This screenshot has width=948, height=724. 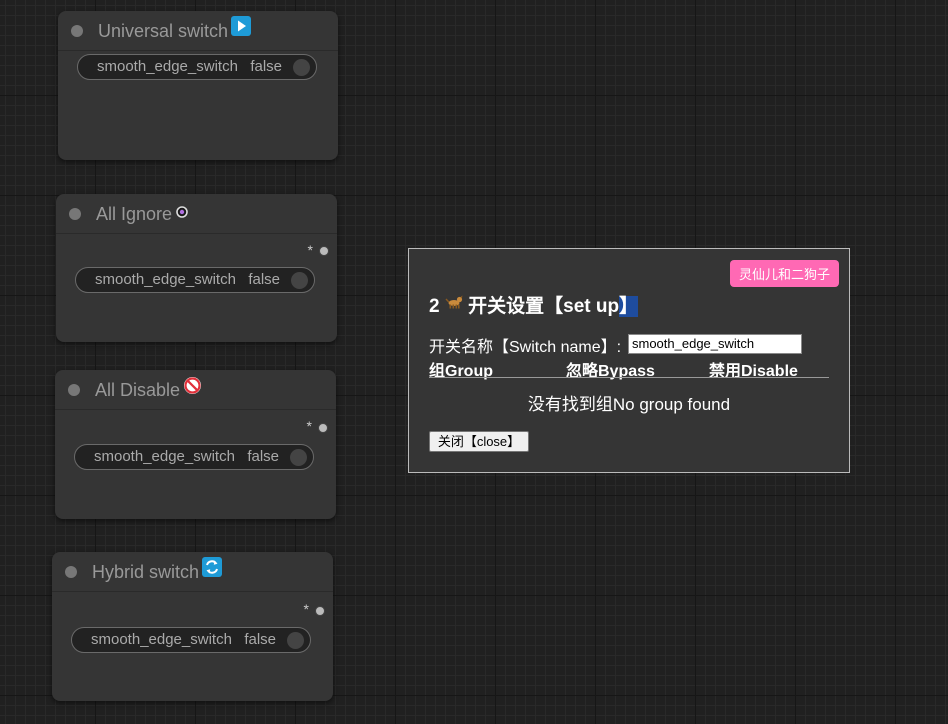 I want to click on dialog-title-number: 2, so click(x=434, y=306).